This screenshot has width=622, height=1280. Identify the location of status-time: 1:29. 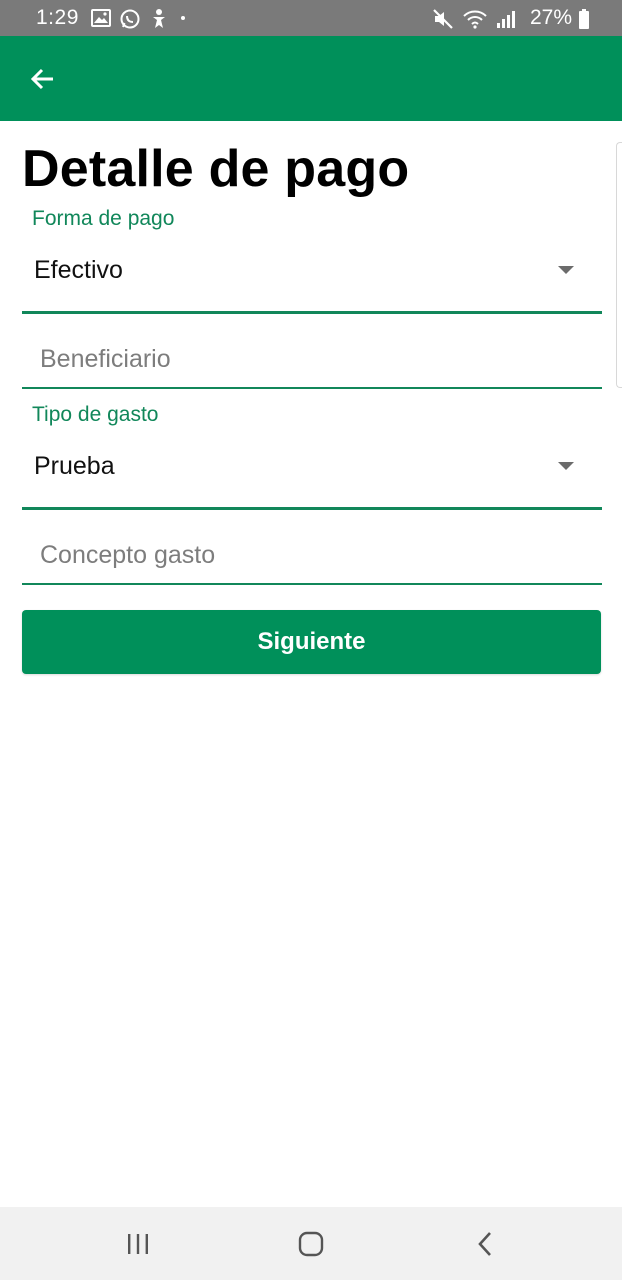
(57, 17).